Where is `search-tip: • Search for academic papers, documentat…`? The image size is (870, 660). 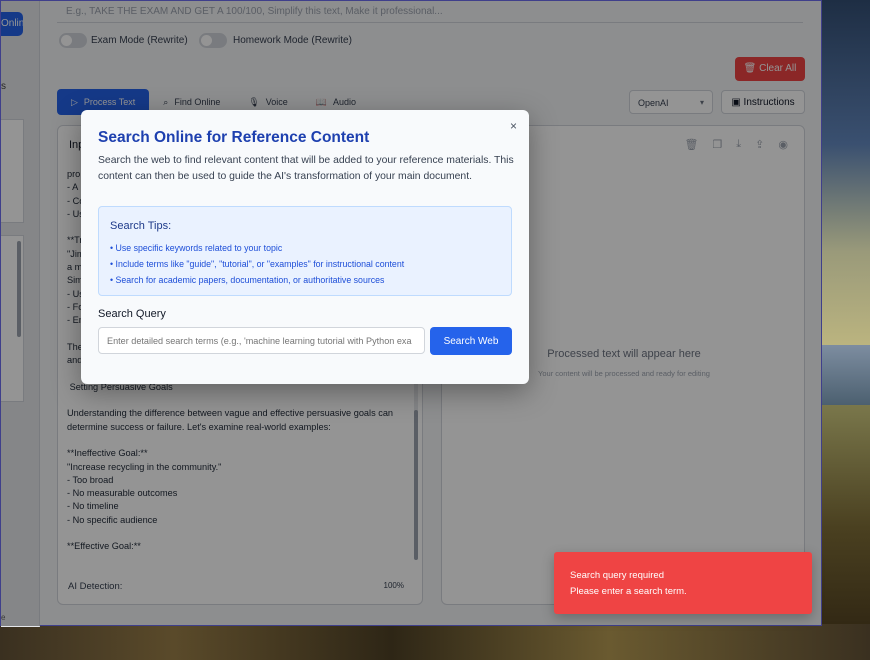
search-tip: • Search for academic papers, documentat… is located at coordinates (247, 280).